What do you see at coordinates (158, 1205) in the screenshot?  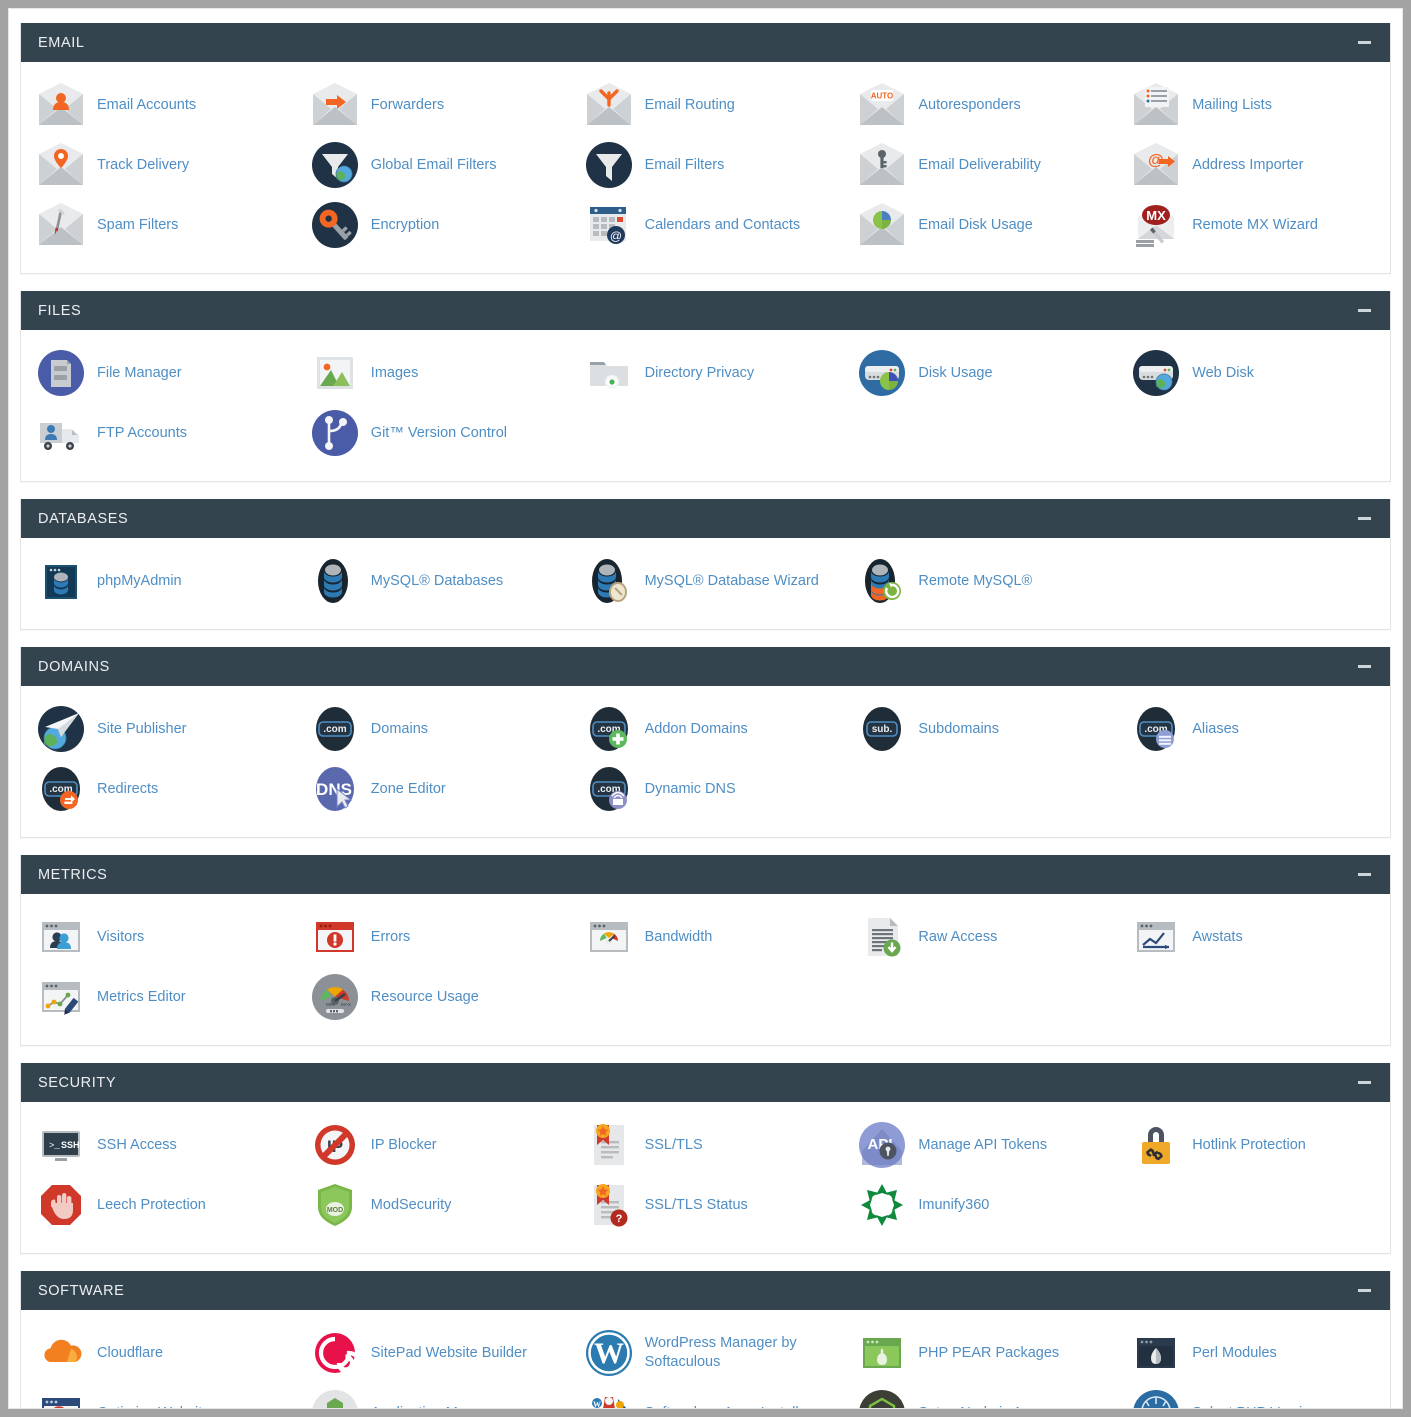 I see `app-item: Leech Protection` at bounding box center [158, 1205].